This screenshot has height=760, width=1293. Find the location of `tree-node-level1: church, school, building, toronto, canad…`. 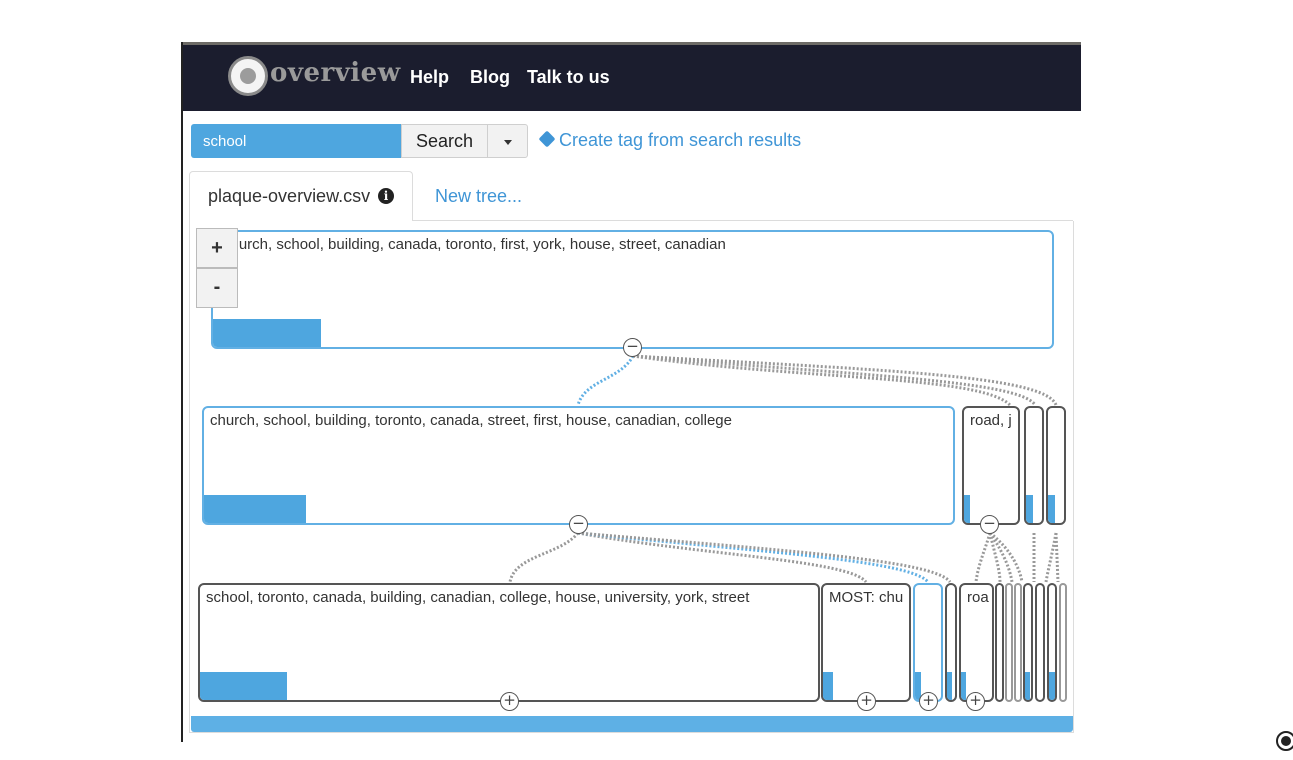

tree-node-level1: church, school, building, toronto, canad… is located at coordinates (578, 465).